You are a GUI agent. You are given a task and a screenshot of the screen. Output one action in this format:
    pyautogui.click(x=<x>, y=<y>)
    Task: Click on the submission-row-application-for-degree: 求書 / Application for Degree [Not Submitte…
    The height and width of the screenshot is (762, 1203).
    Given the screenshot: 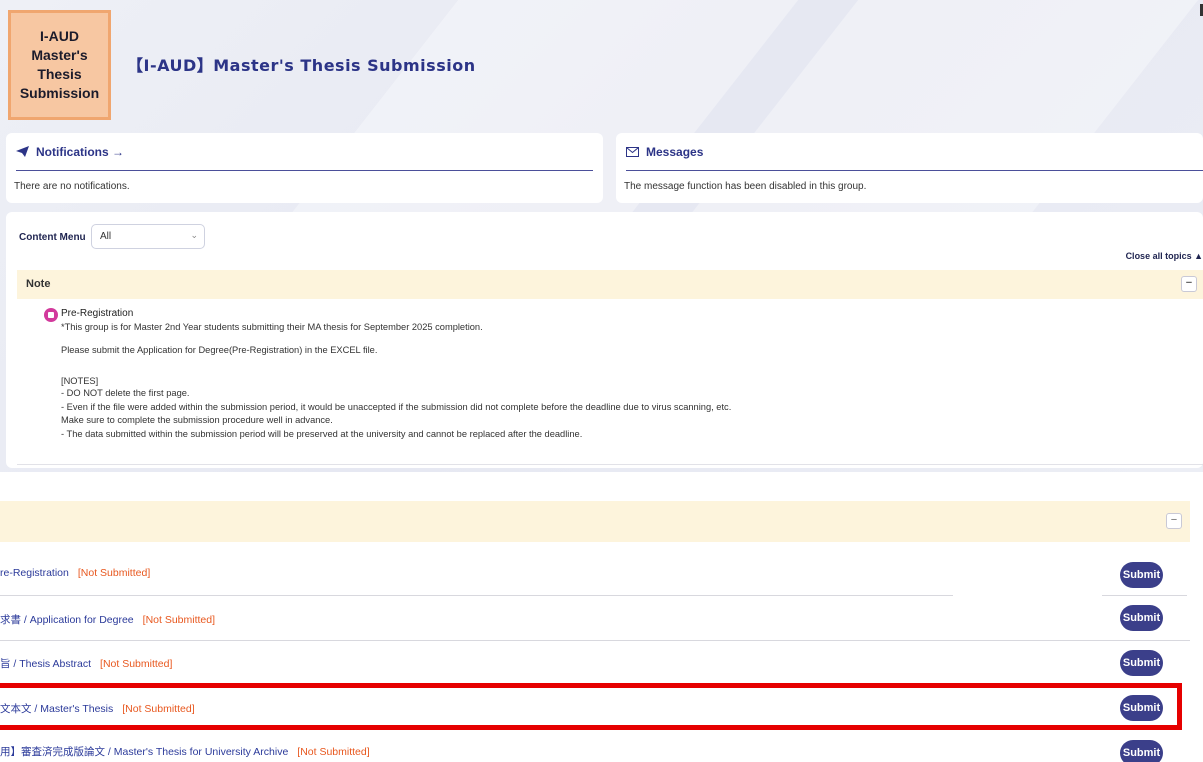 What is the action you would take?
    pyautogui.click(x=107, y=619)
    